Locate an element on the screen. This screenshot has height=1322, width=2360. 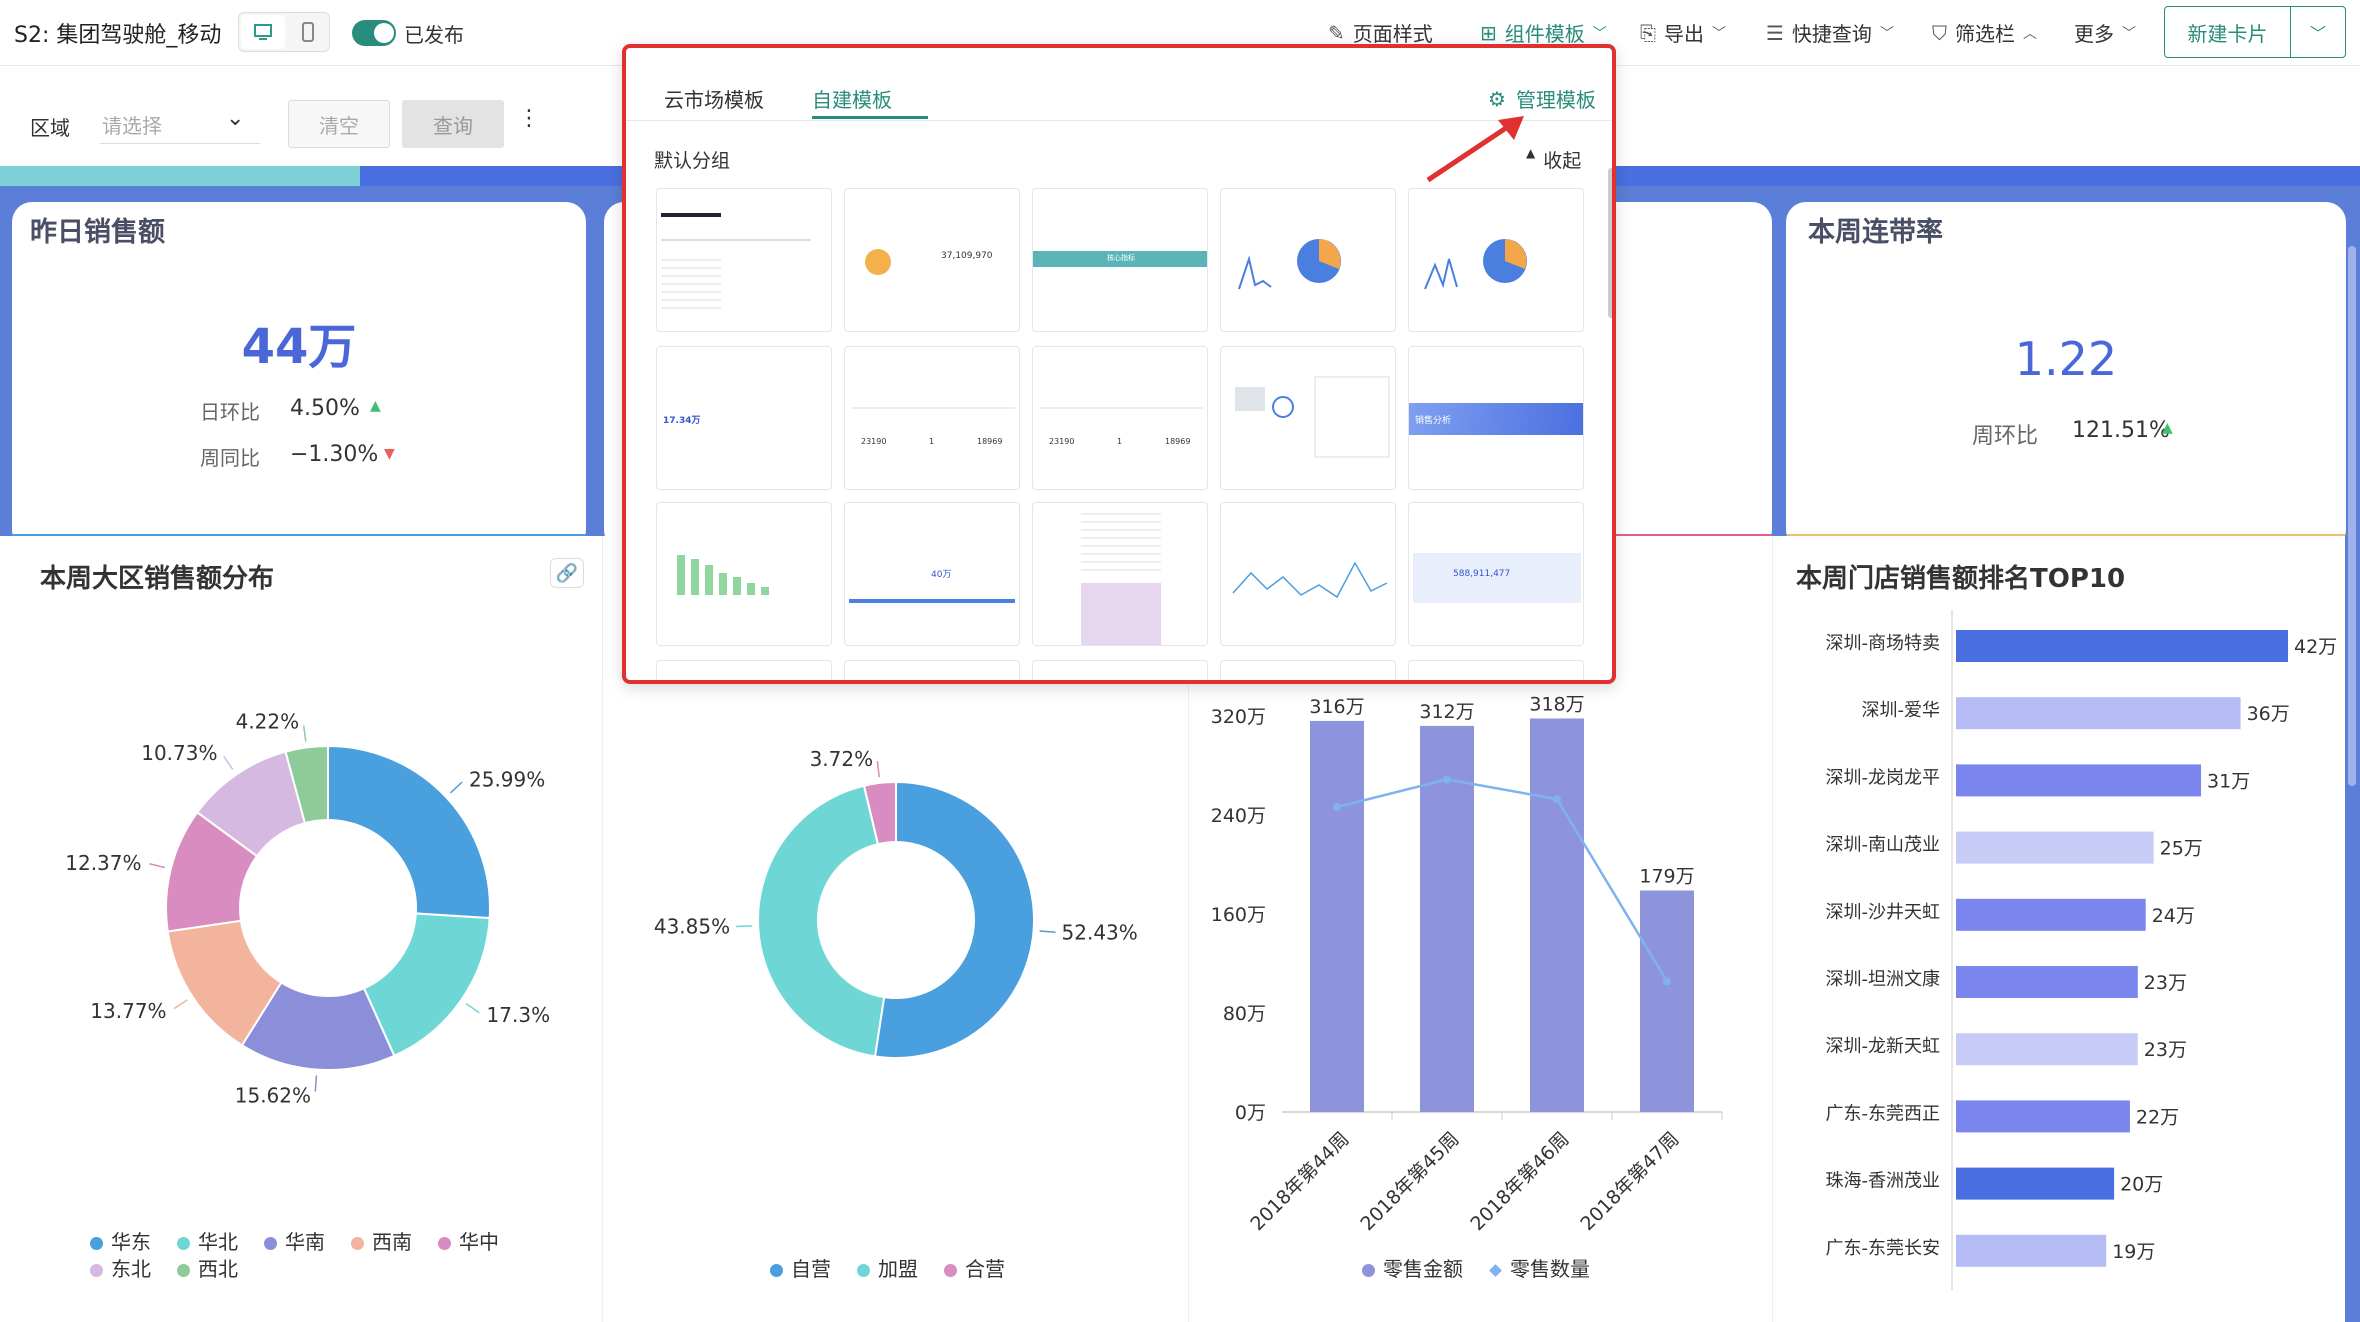
legend-item: 华南 is located at coordinates (294, 1240).